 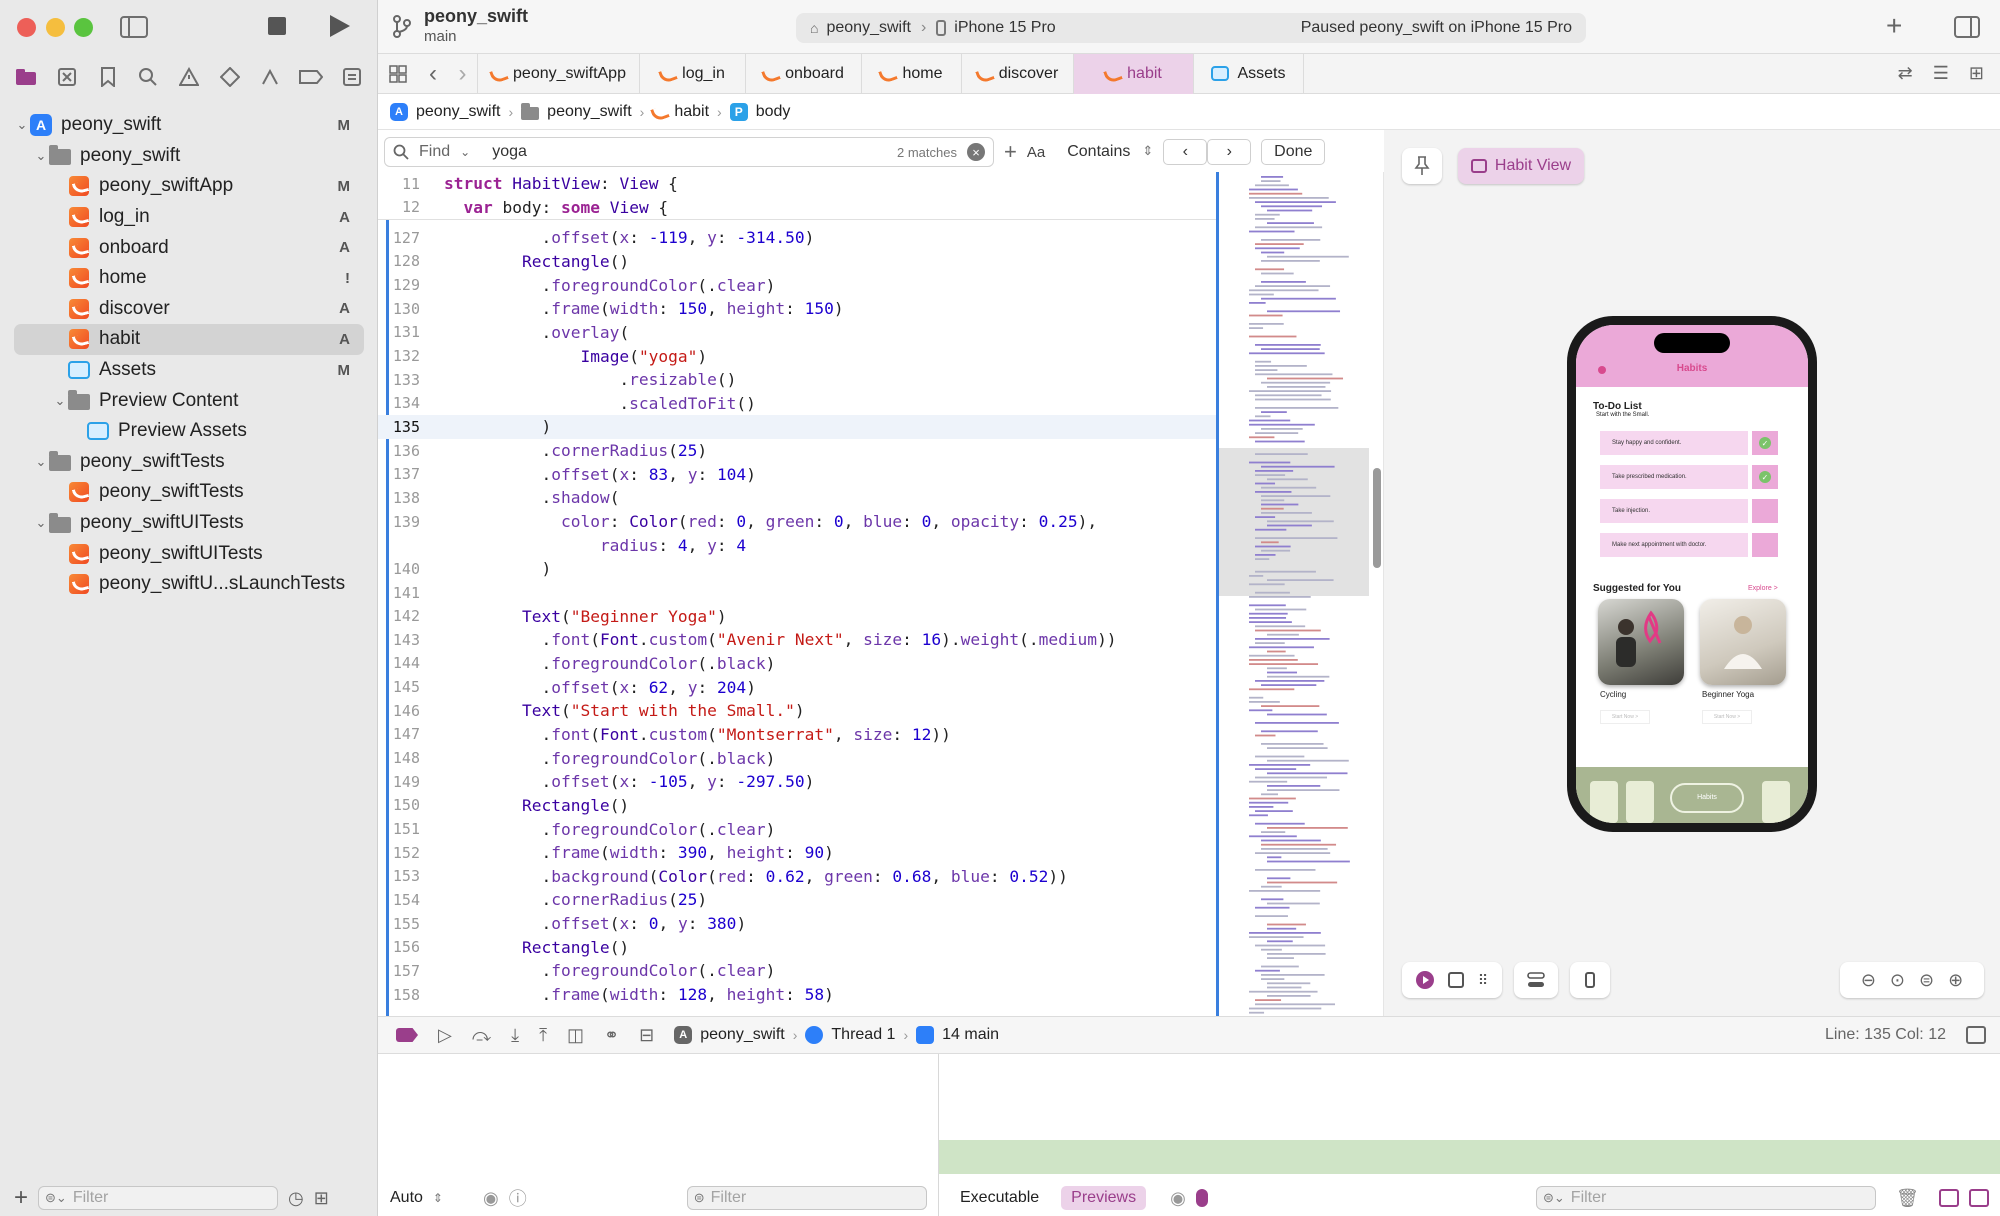 What do you see at coordinates (1229, 152) in the screenshot?
I see `next-match-button: ›` at bounding box center [1229, 152].